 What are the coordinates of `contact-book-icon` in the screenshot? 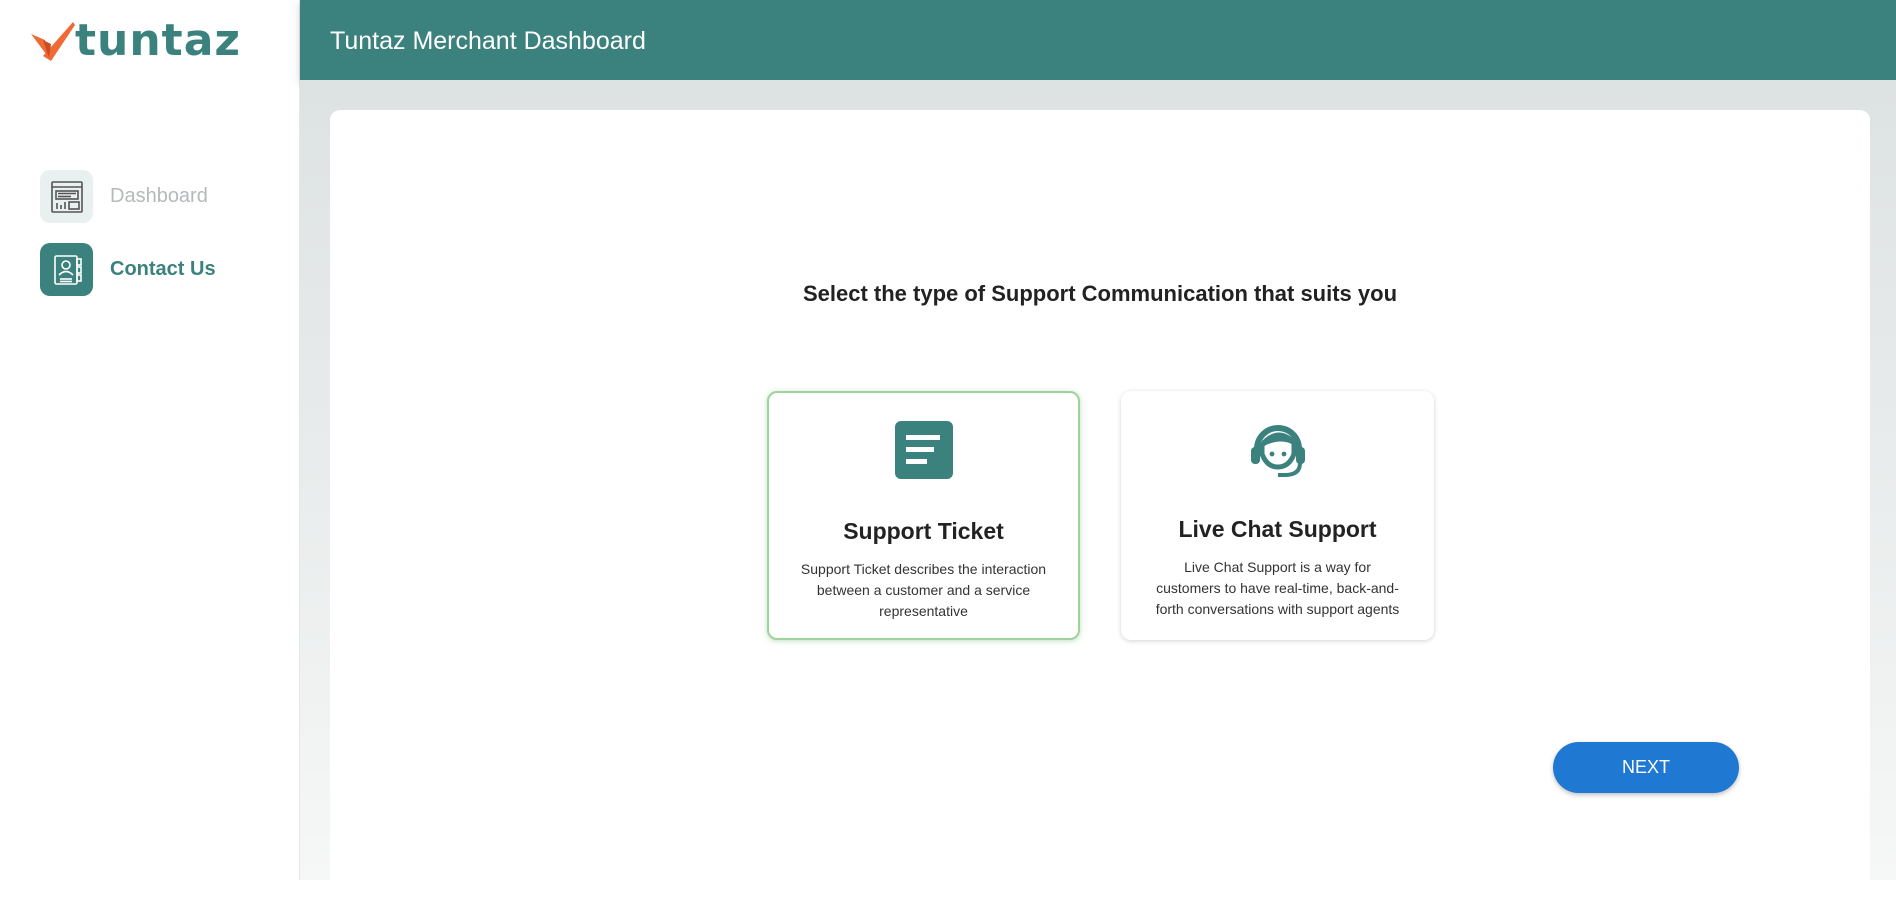 It's located at (66, 269).